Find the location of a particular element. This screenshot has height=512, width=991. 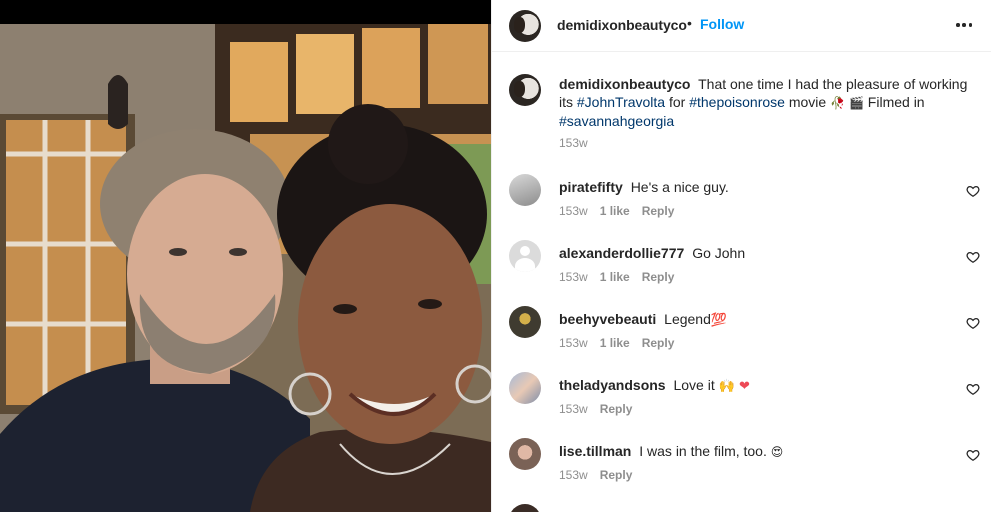

caption-avatar is located at coordinates (525, 90).